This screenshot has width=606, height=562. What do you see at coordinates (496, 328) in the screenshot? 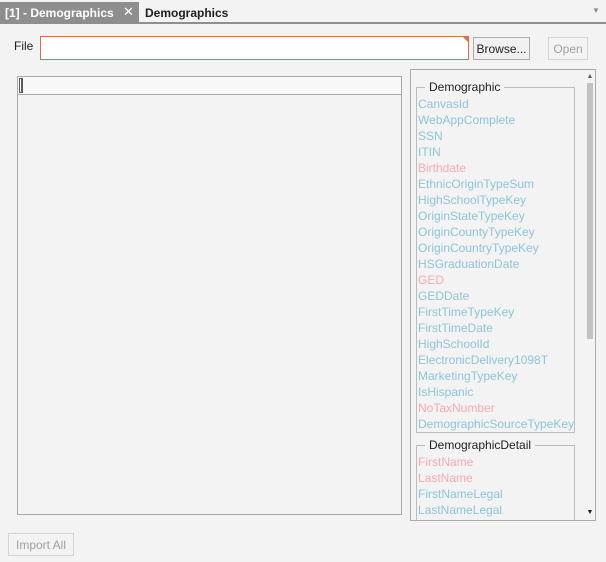
I see `field-item: FirstTimeDate` at bounding box center [496, 328].